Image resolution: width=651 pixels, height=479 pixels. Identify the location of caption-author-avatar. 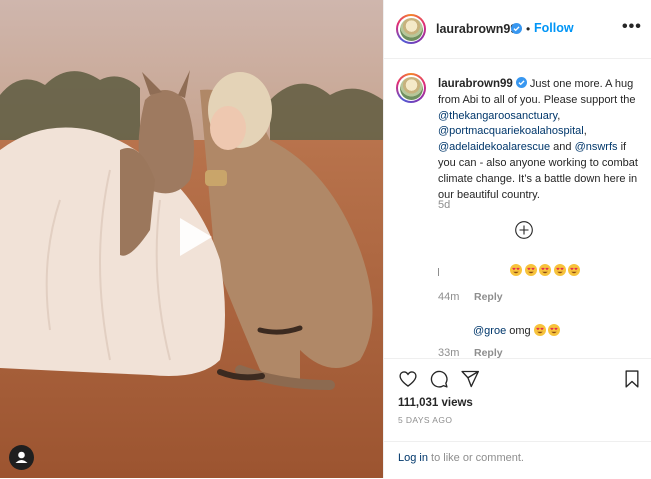
(411, 88).